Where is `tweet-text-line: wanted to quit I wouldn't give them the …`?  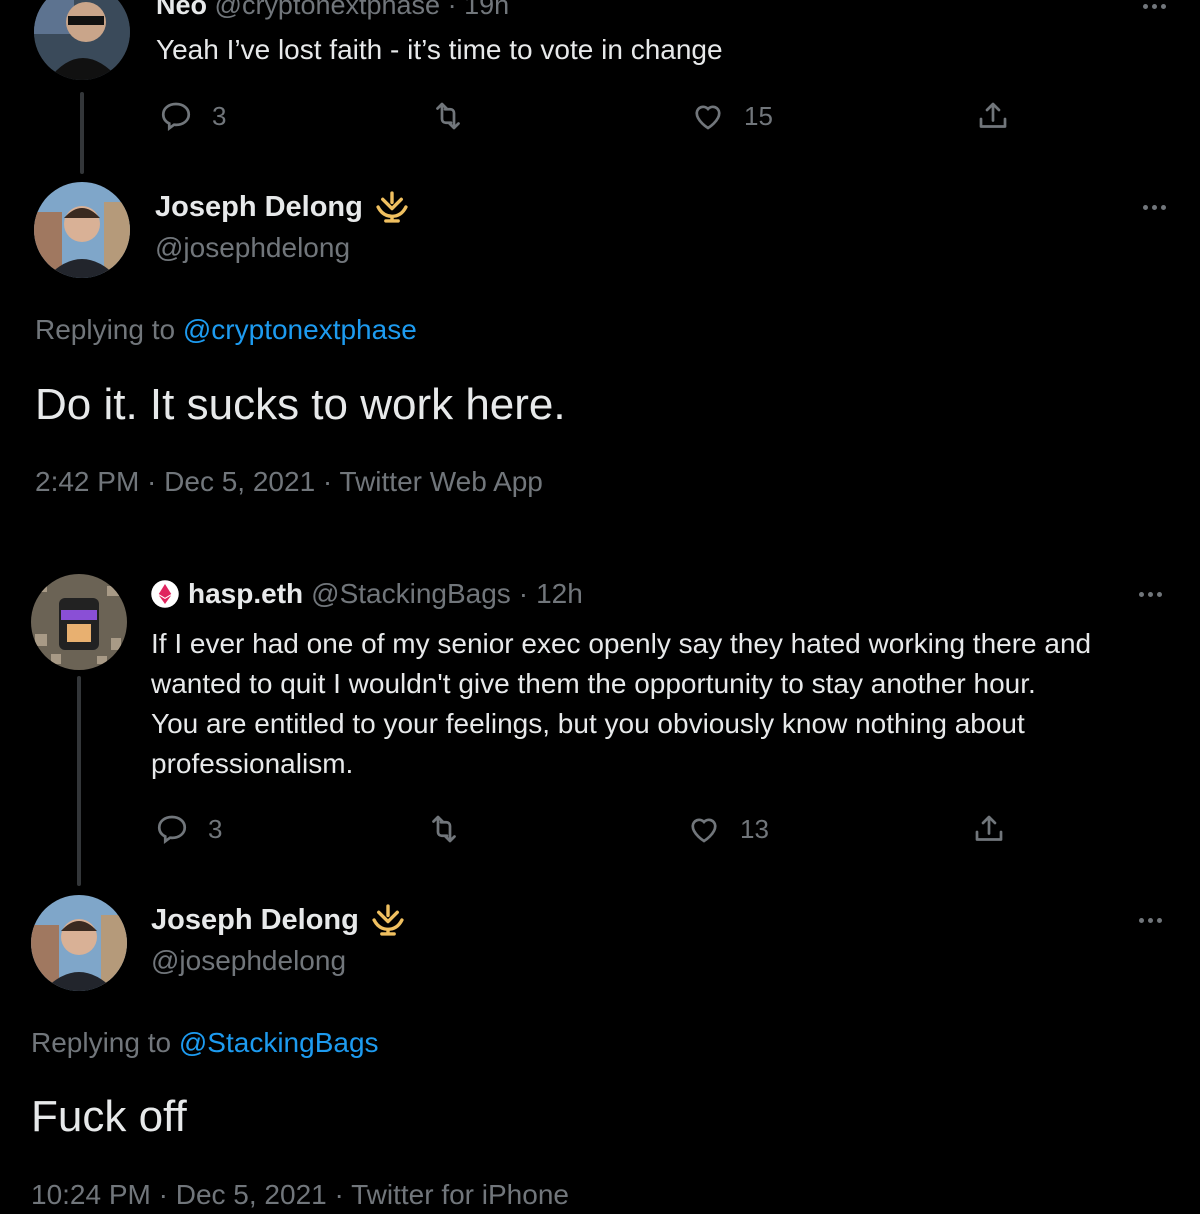 tweet-text-line: wanted to quit I wouldn't give them the … is located at coordinates (593, 683).